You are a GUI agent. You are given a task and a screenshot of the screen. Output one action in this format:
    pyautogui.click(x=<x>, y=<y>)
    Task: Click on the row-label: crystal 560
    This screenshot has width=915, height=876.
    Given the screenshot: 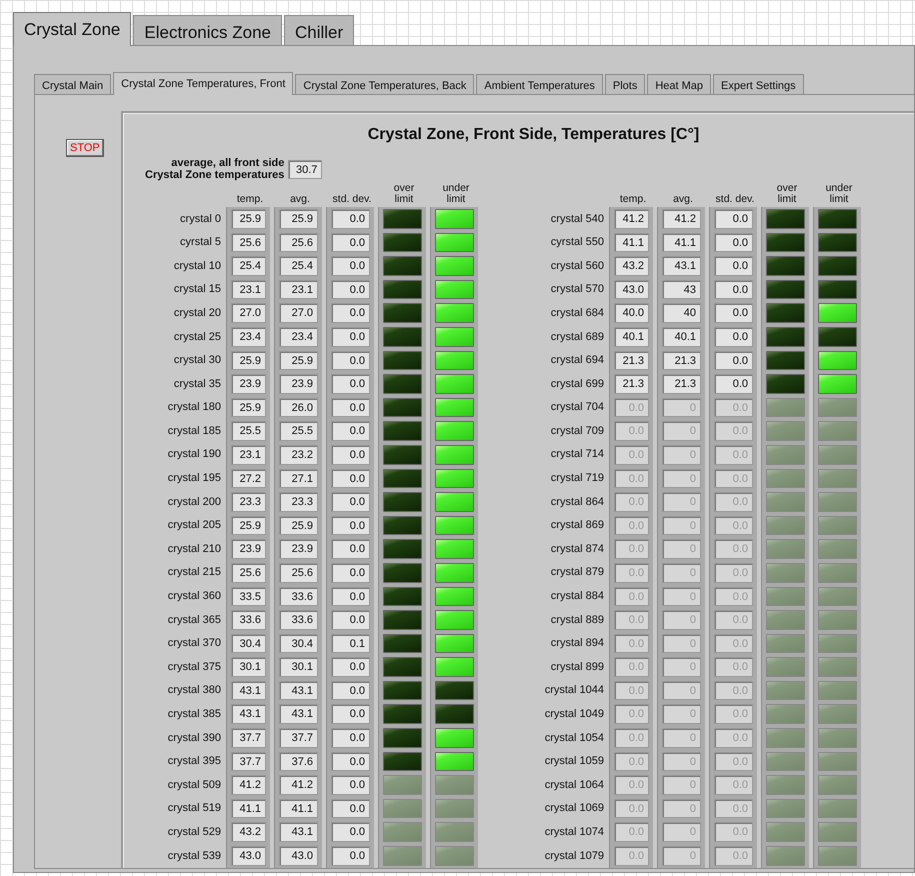 What is the action you would take?
    pyautogui.click(x=577, y=266)
    